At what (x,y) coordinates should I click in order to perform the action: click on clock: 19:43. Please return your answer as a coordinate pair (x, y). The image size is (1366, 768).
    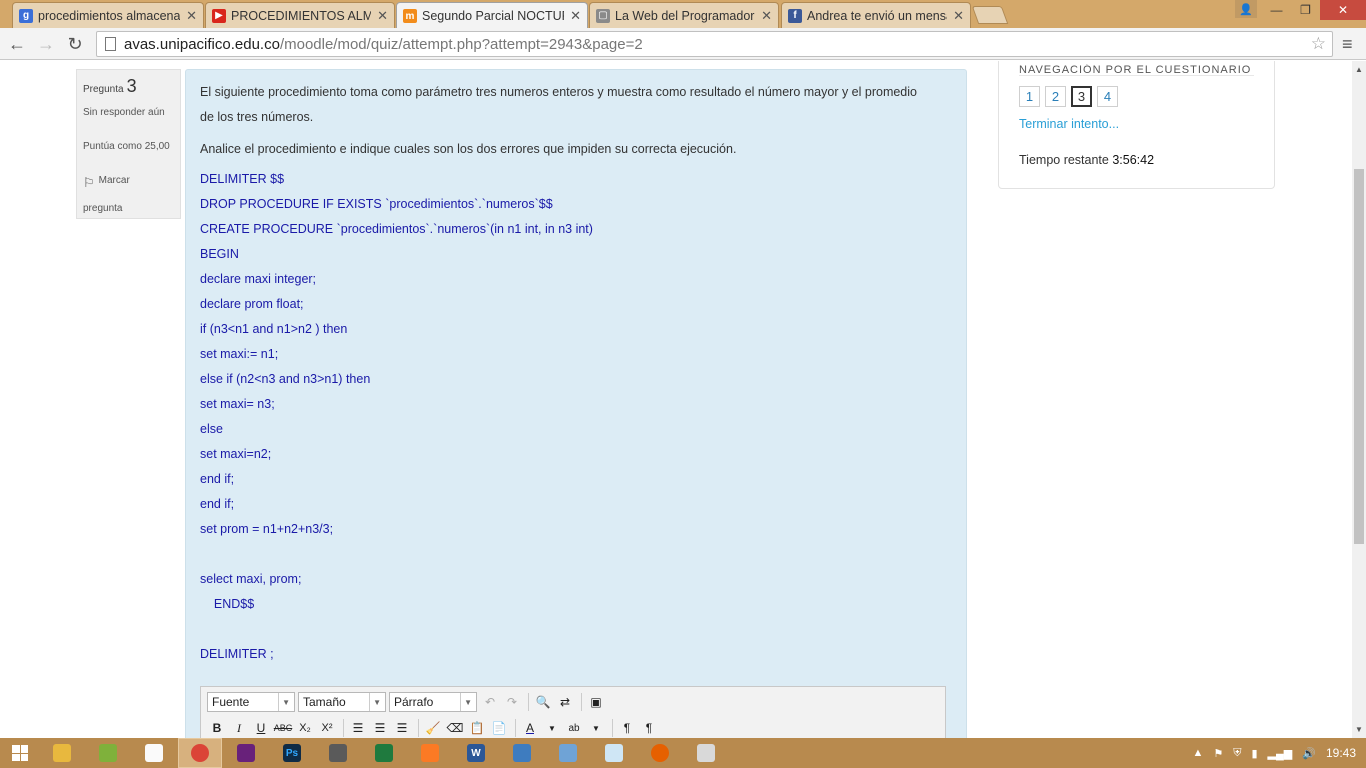
    Looking at the image, I should click on (1341, 753).